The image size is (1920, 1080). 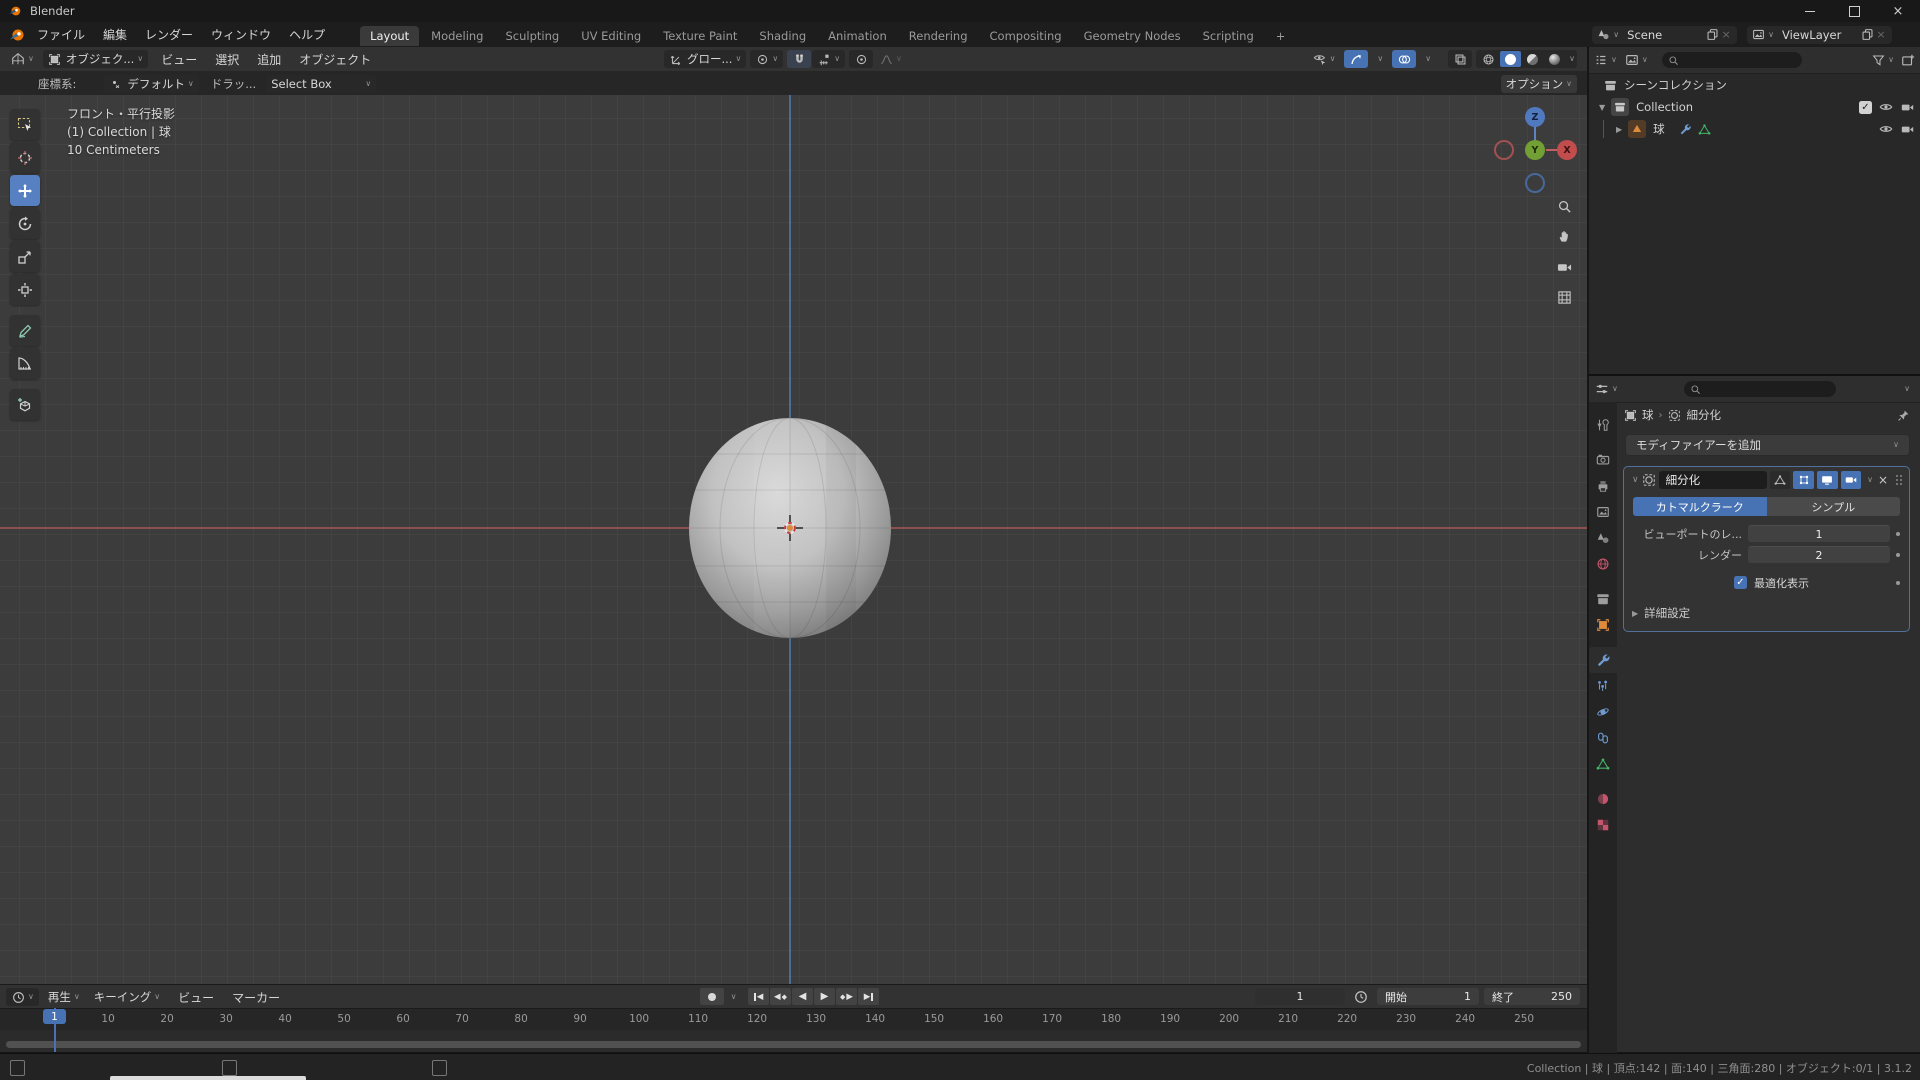 What do you see at coordinates (1712, 480) in the screenshot?
I see `modifier-name-field: 細分化` at bounding box center [1712, 480].